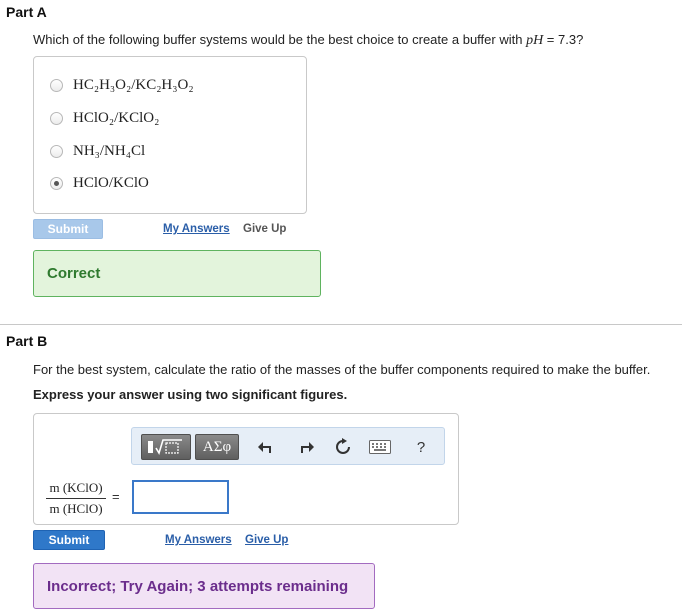 The height and width of the screenshot is (611, 682). What do you see at coordinates (563, 39) in the screenshot?
I see `question-suffix: = 7.3?` at bounding box center [563, 39].